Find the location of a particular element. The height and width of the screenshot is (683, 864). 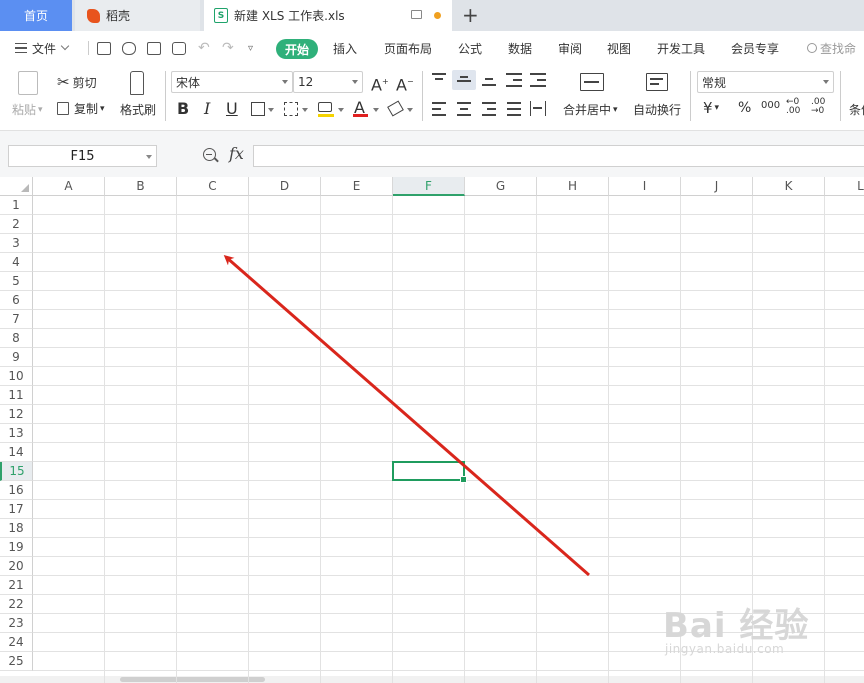

watermark-main: Bai 经验 is located at coordinates (736, 626).